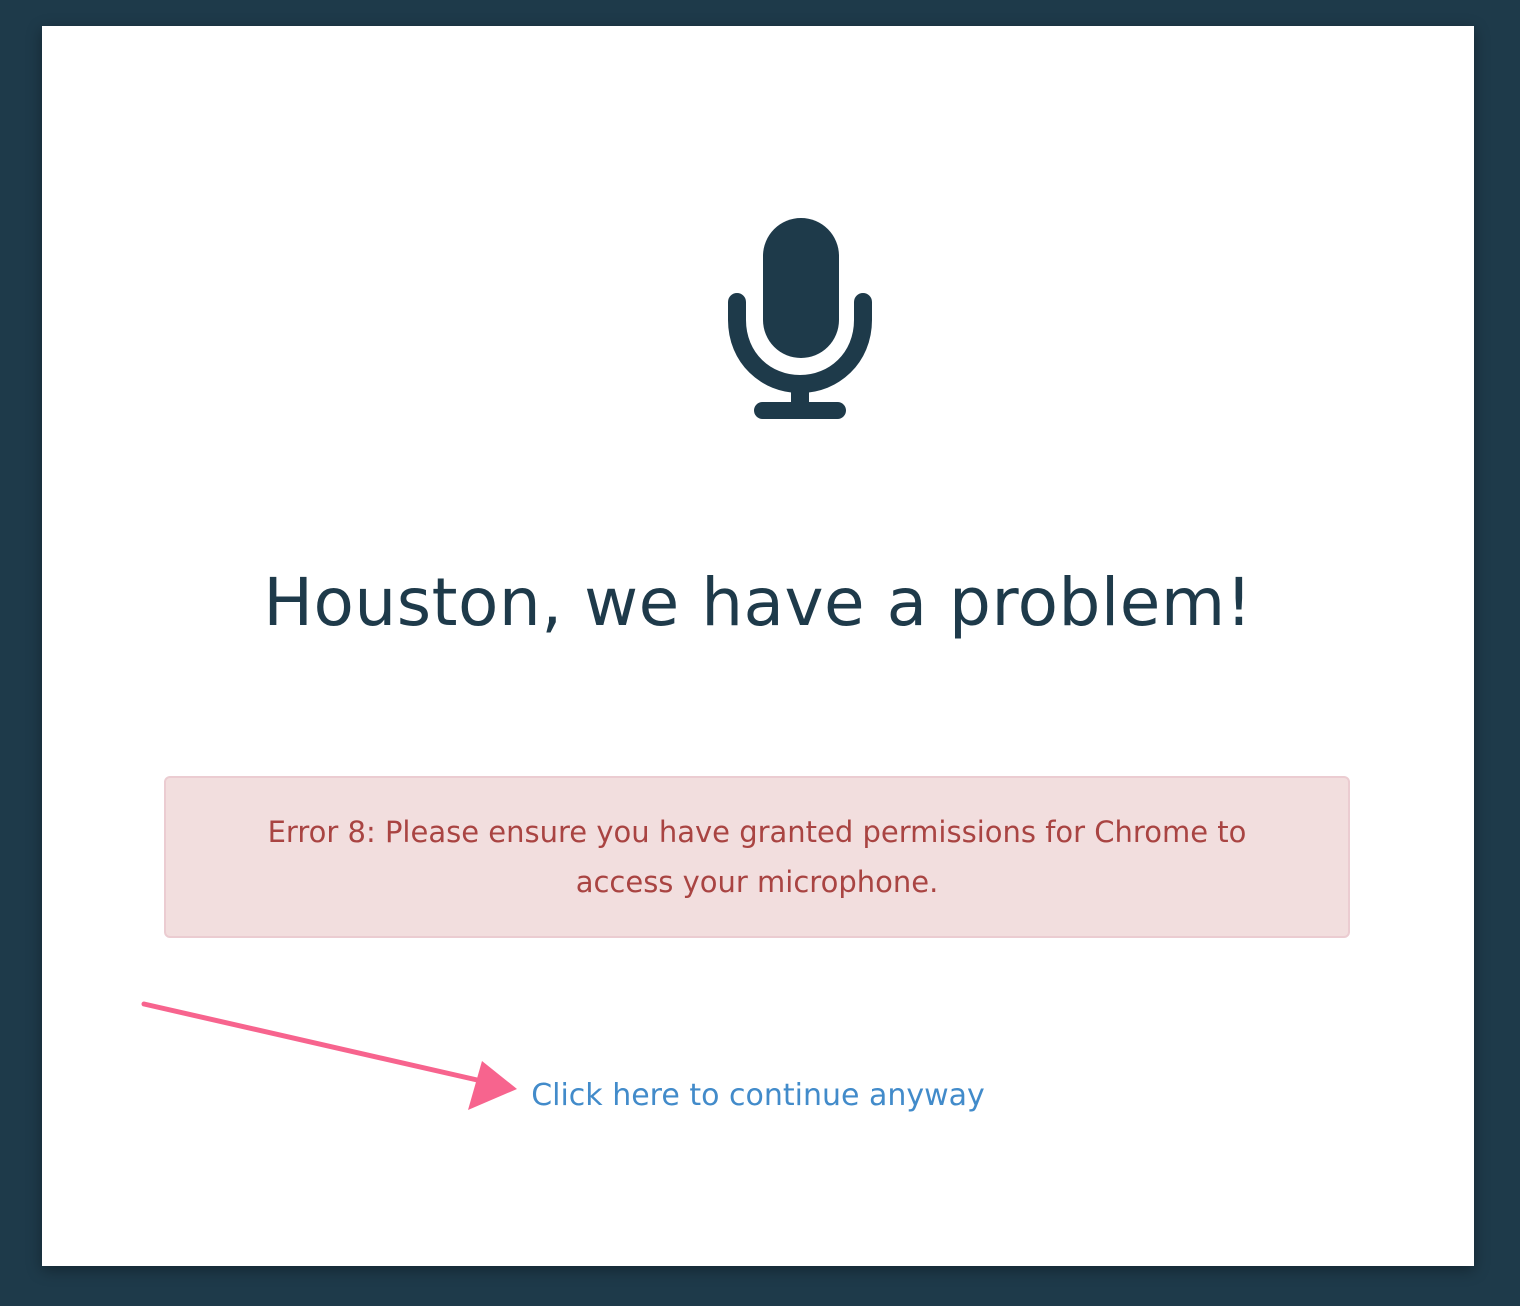  Describe the element at coordinates (800, 318) in the screenshot. I see `microphone-icon` at that location.